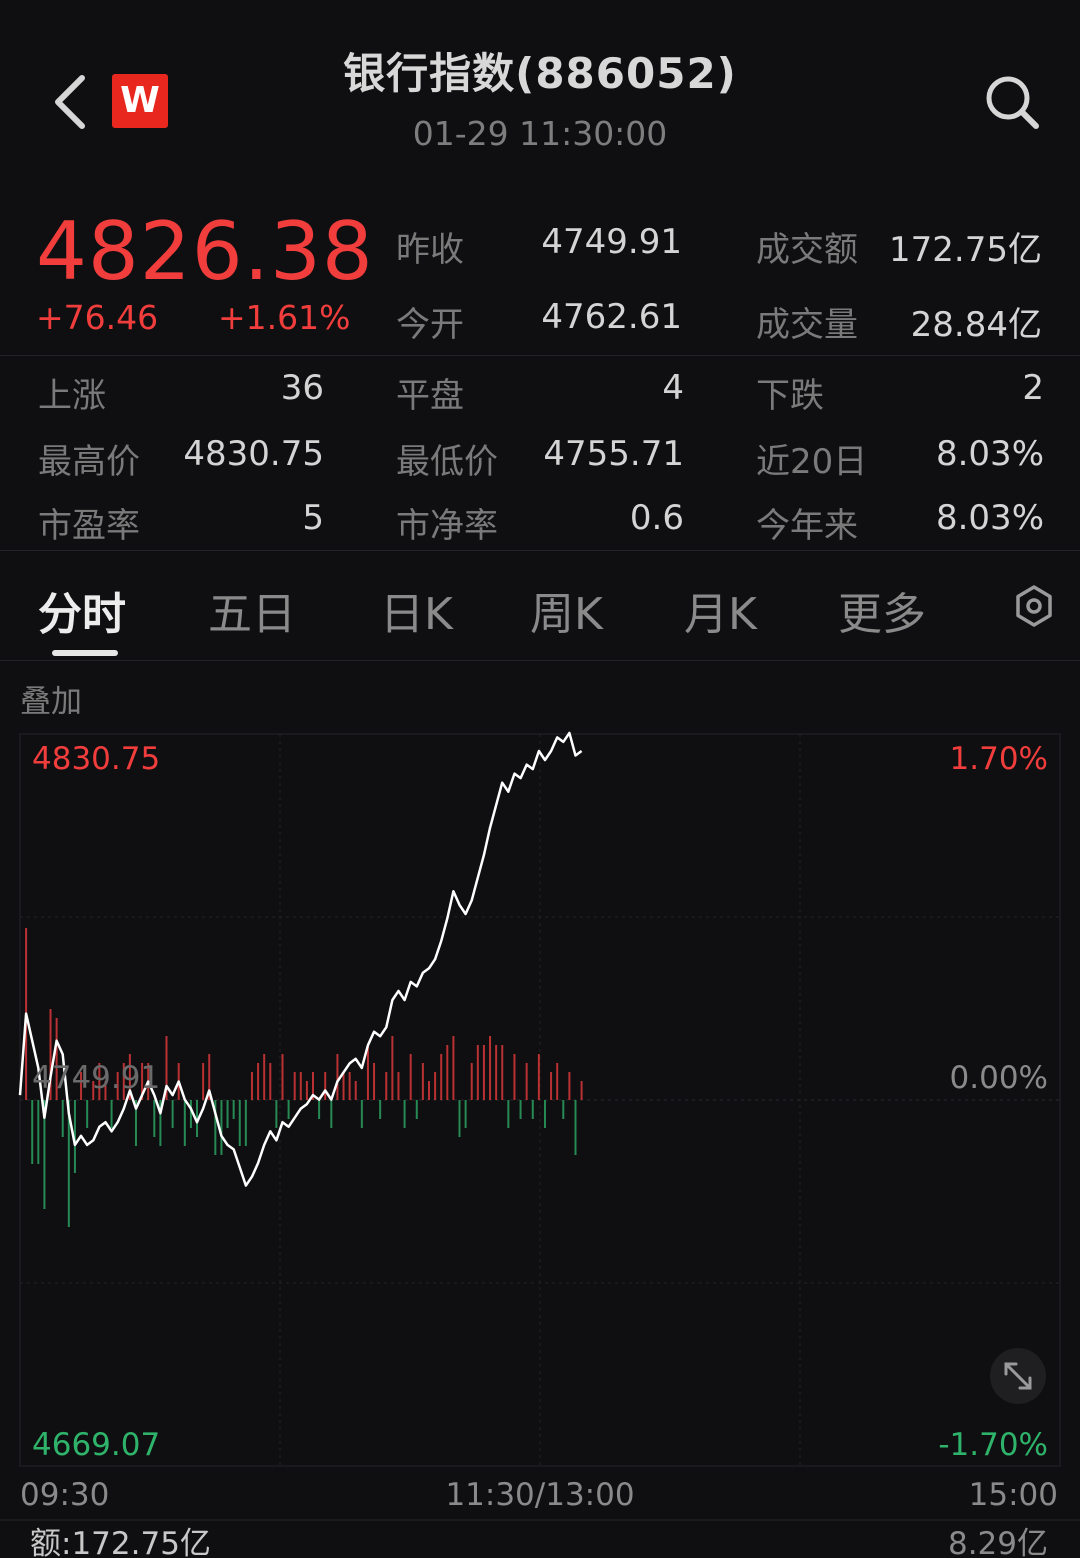 The height and width of the screenshot is (1558, 1080). What do you see at coordinates (999, 1078) in the screenshot?
I see `y-label-right-mid: 0.00%` at bounding box center [999, 1078].